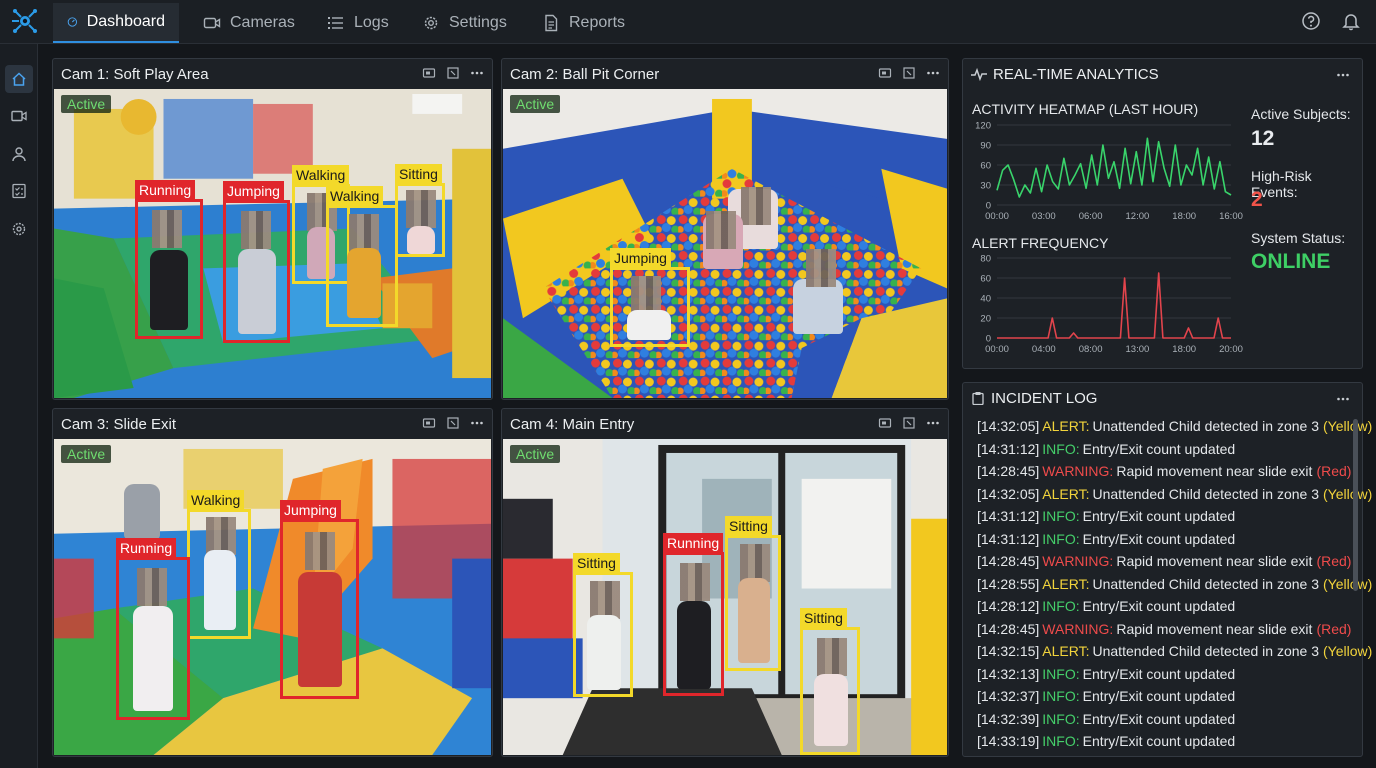  What do you see at coordinates (19, 229) in the screenshot?
I see `sidebar-item-settings` at bounding box center [19, 229].